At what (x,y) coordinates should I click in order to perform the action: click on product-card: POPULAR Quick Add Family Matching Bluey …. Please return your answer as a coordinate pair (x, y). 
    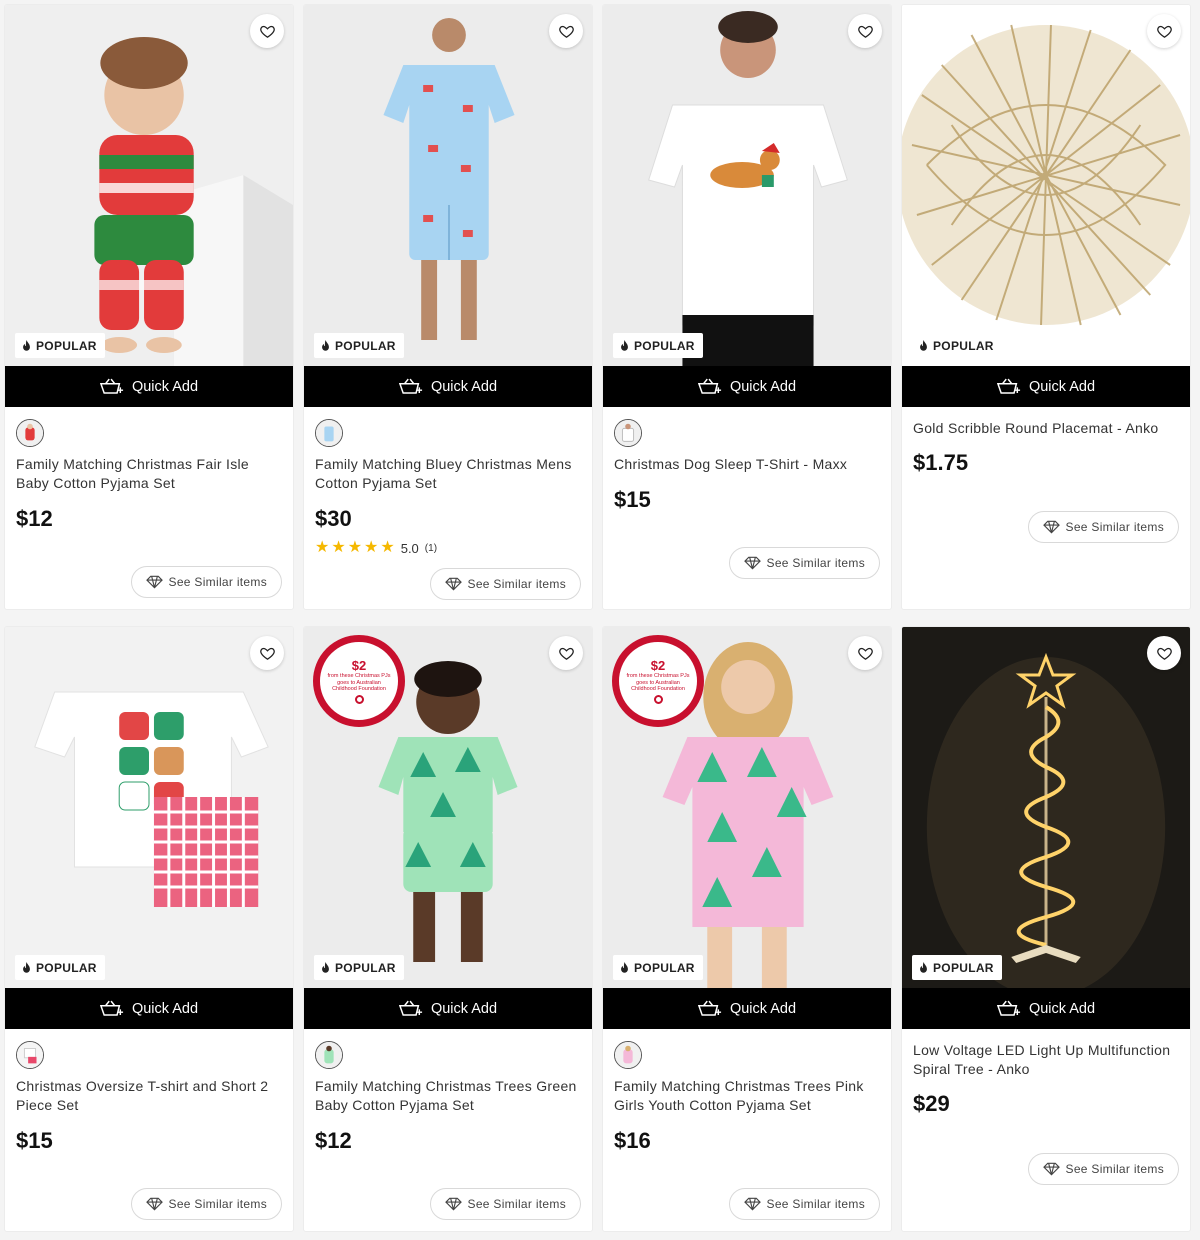
    Looking at the image, I should click on (448, 307).